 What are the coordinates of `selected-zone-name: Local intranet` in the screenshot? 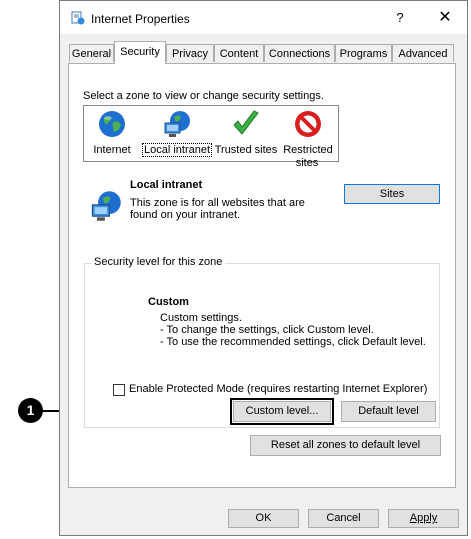 It's located at (166, 185).